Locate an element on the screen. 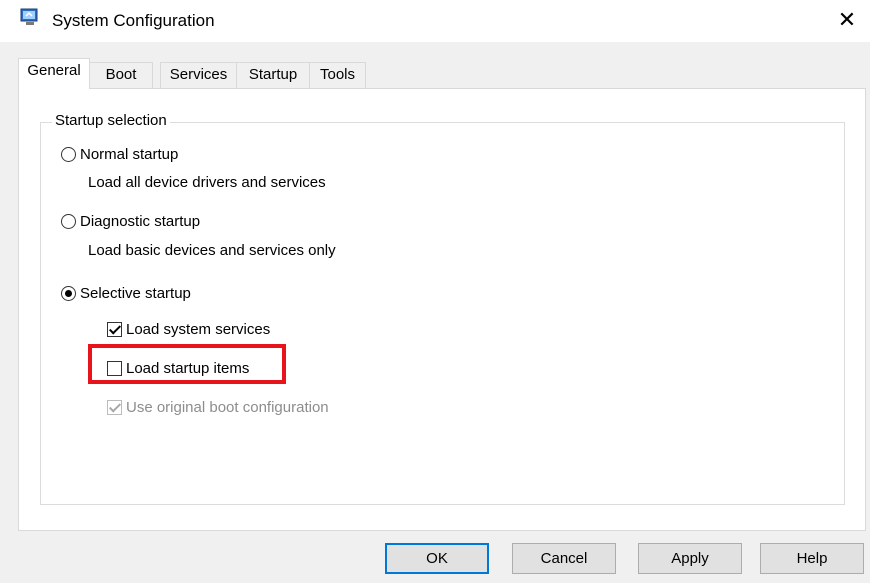 This screenshot has width=870, height=583. diagnostic-startup-description: Load basic devices and services only is located at coordinates (212, 250).